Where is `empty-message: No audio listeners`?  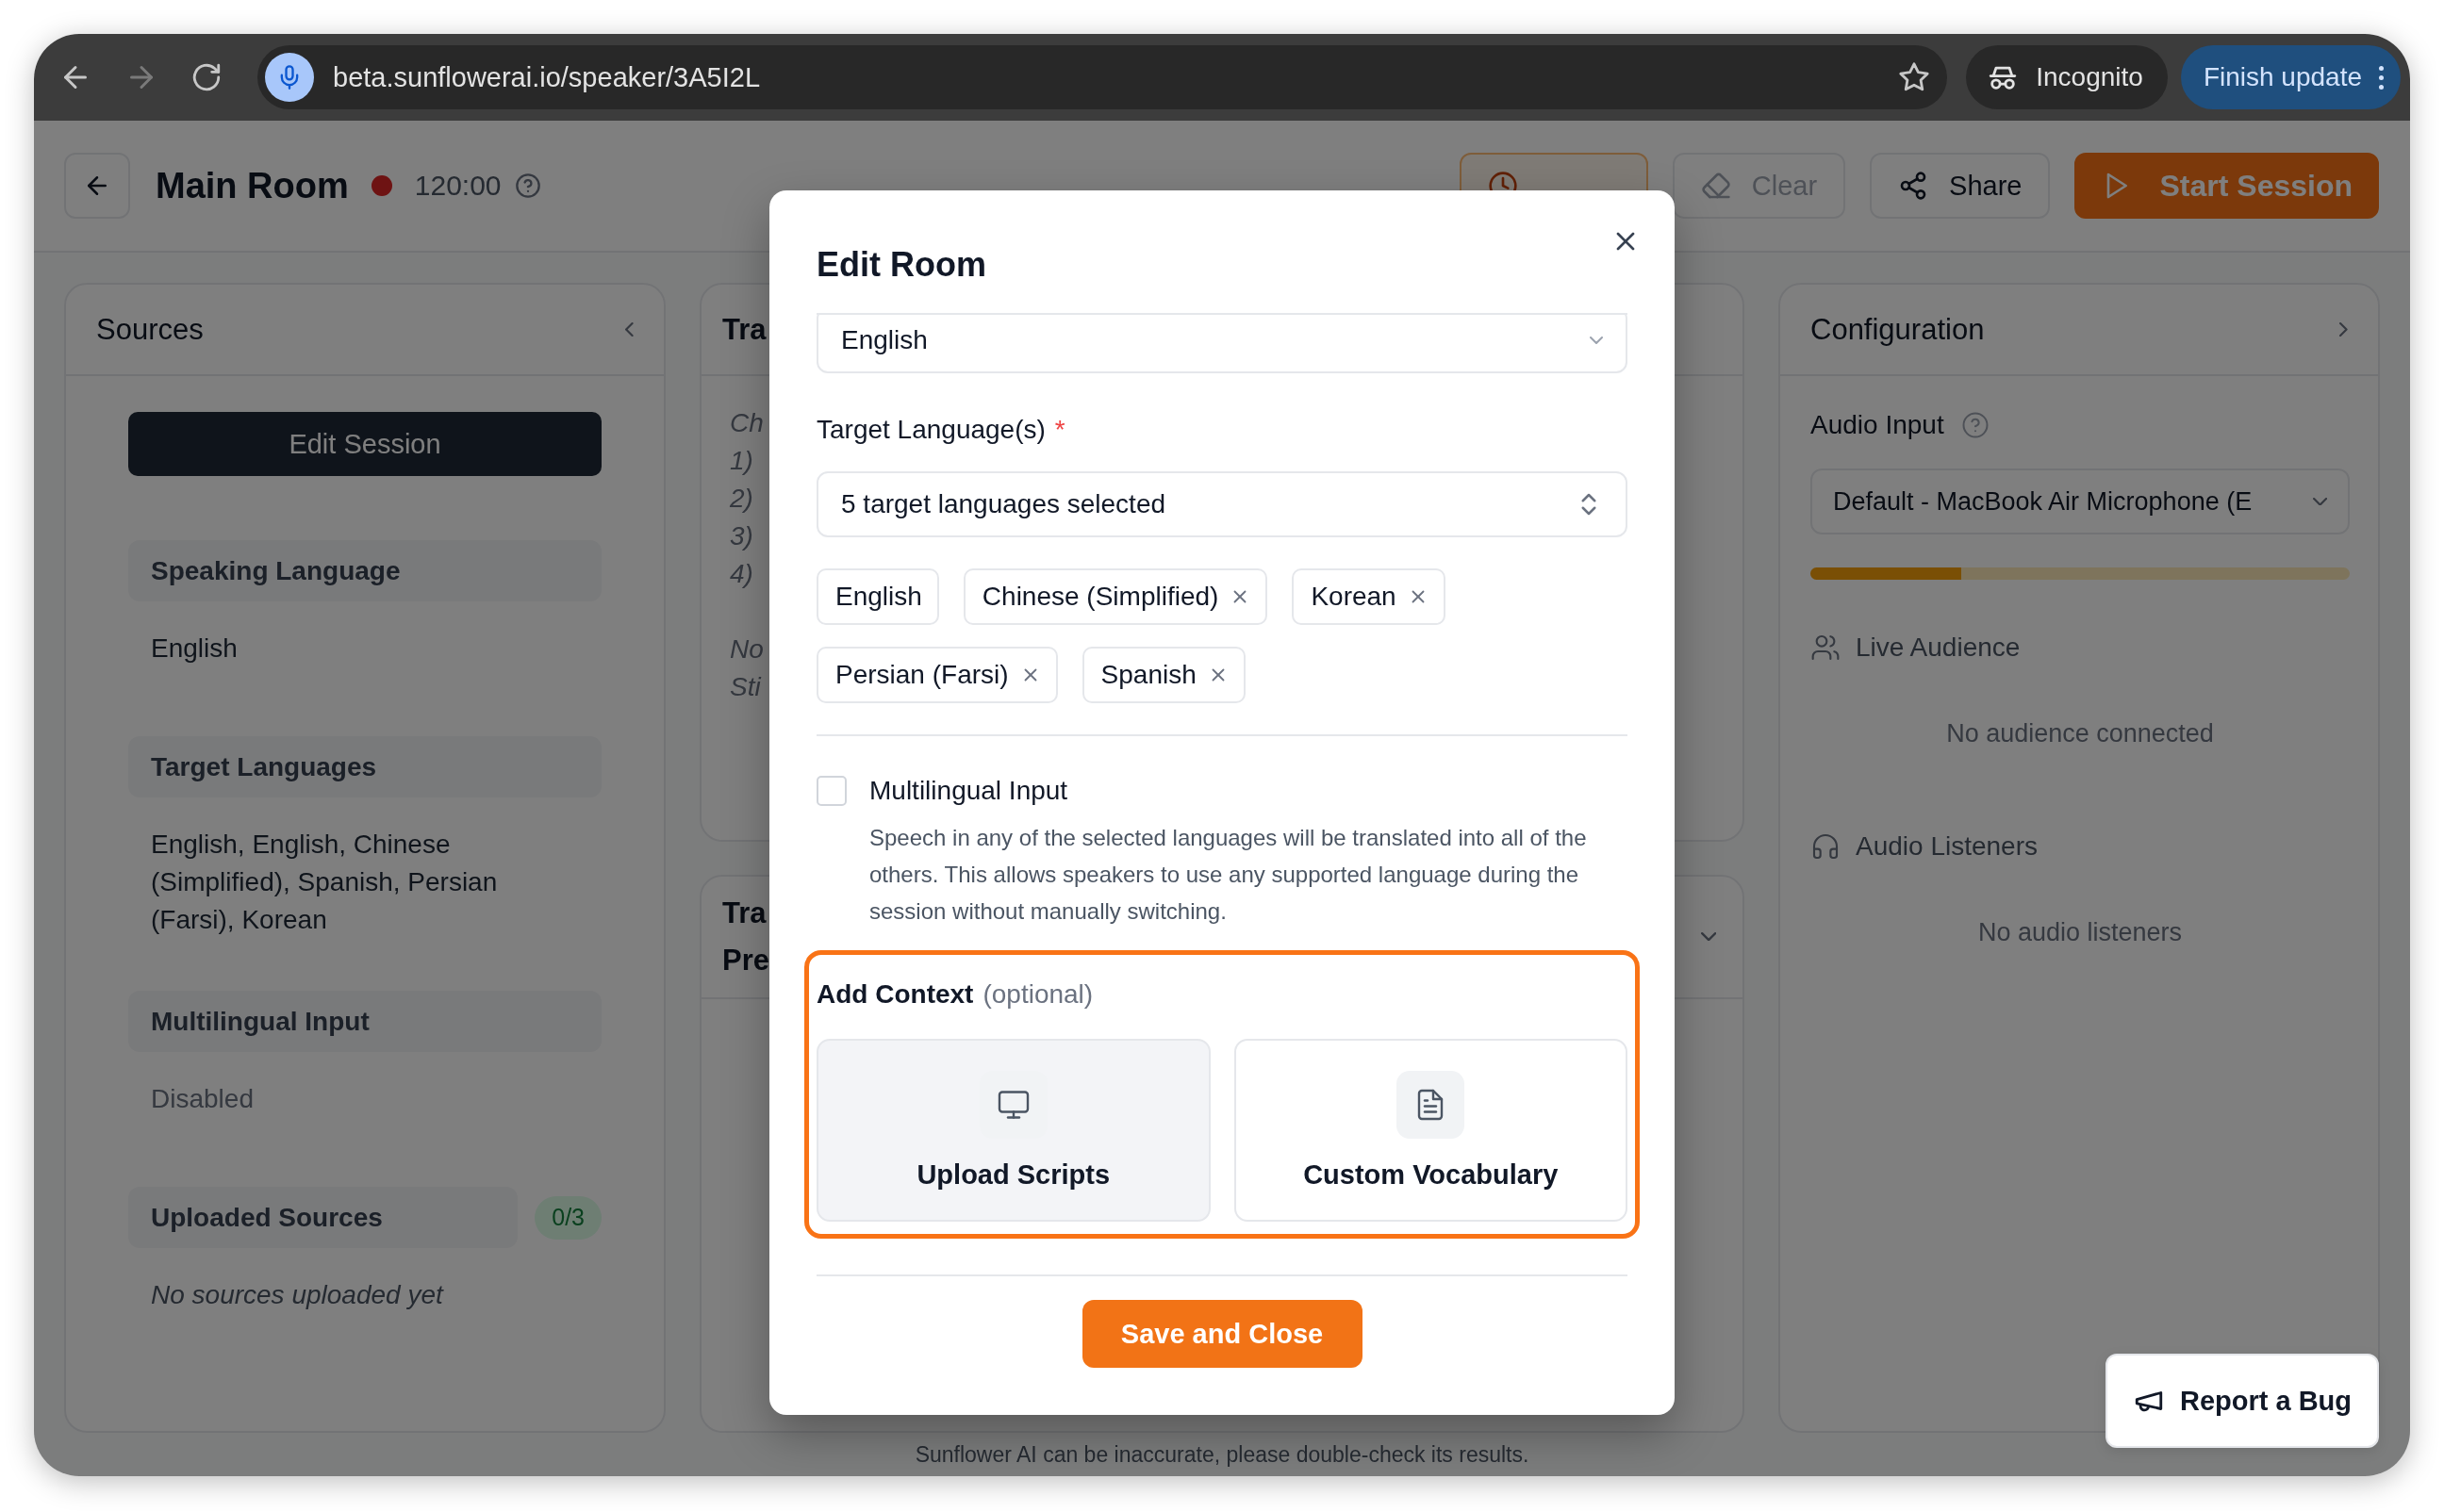
empty-message: No audio listeners is located at coordinates (2080, 932).